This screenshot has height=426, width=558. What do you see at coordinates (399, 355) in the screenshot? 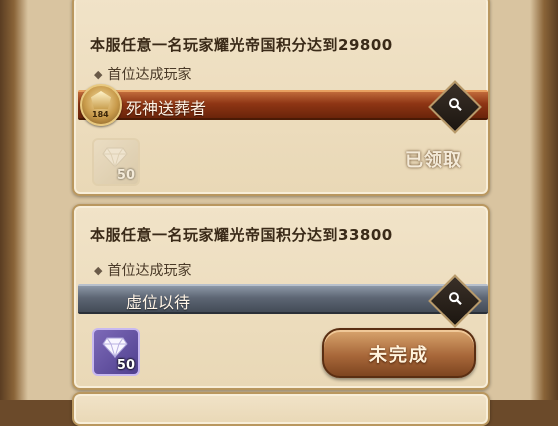
I see `incomplete-button-label: 未完成` at bounding box center [399, 355].